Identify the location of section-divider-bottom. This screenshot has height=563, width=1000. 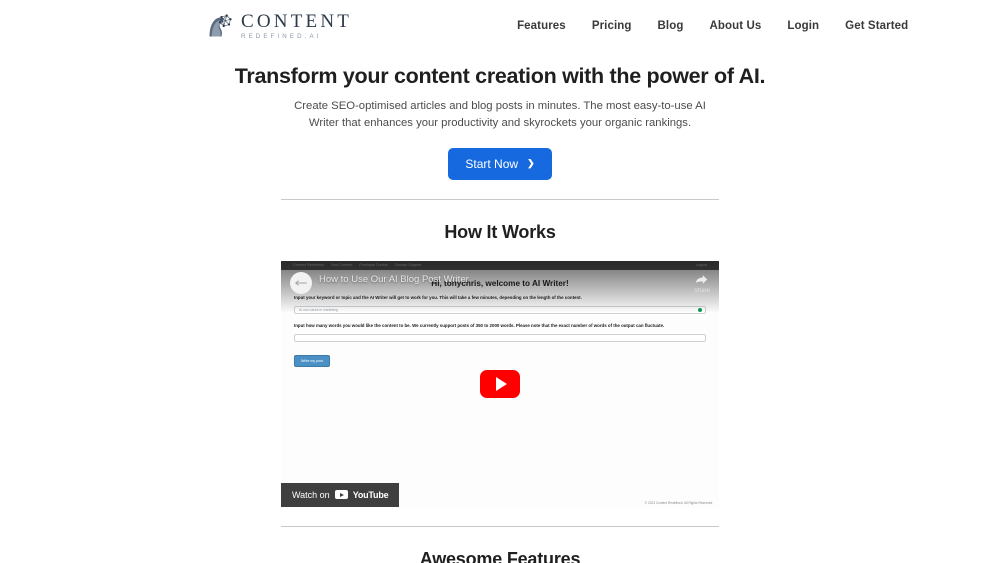
(500, 526).